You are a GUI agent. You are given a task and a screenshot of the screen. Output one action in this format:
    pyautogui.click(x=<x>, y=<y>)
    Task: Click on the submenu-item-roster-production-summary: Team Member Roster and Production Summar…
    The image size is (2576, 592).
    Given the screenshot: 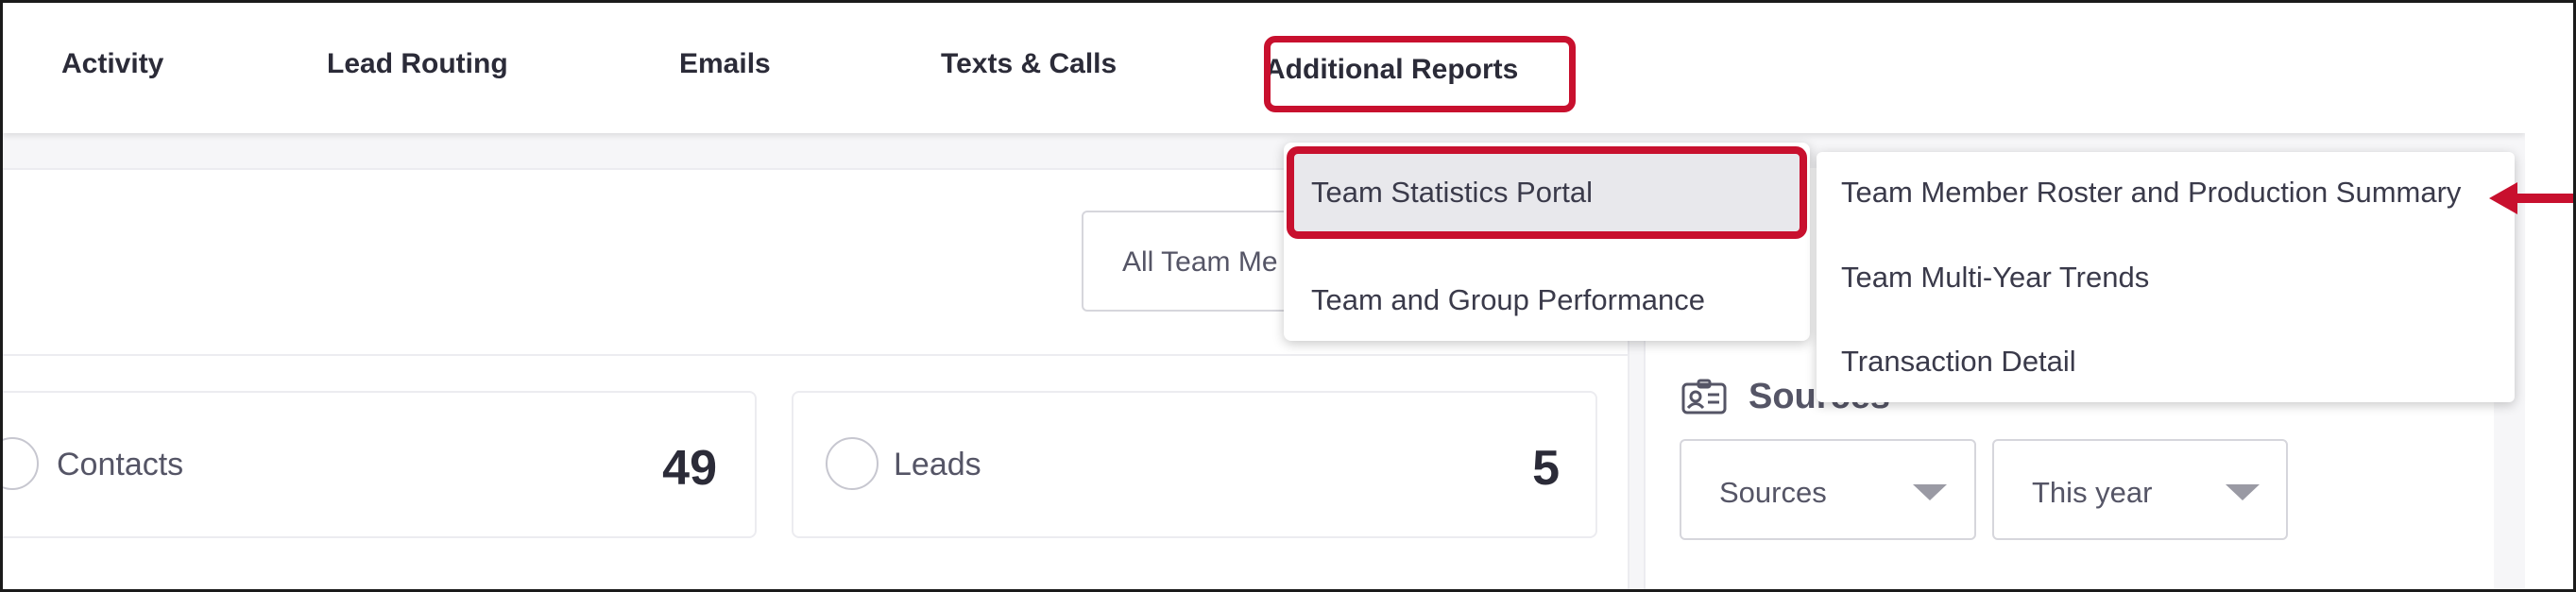 What is the action you would take?
    pyautogui.click(x=2151, y=193)
    